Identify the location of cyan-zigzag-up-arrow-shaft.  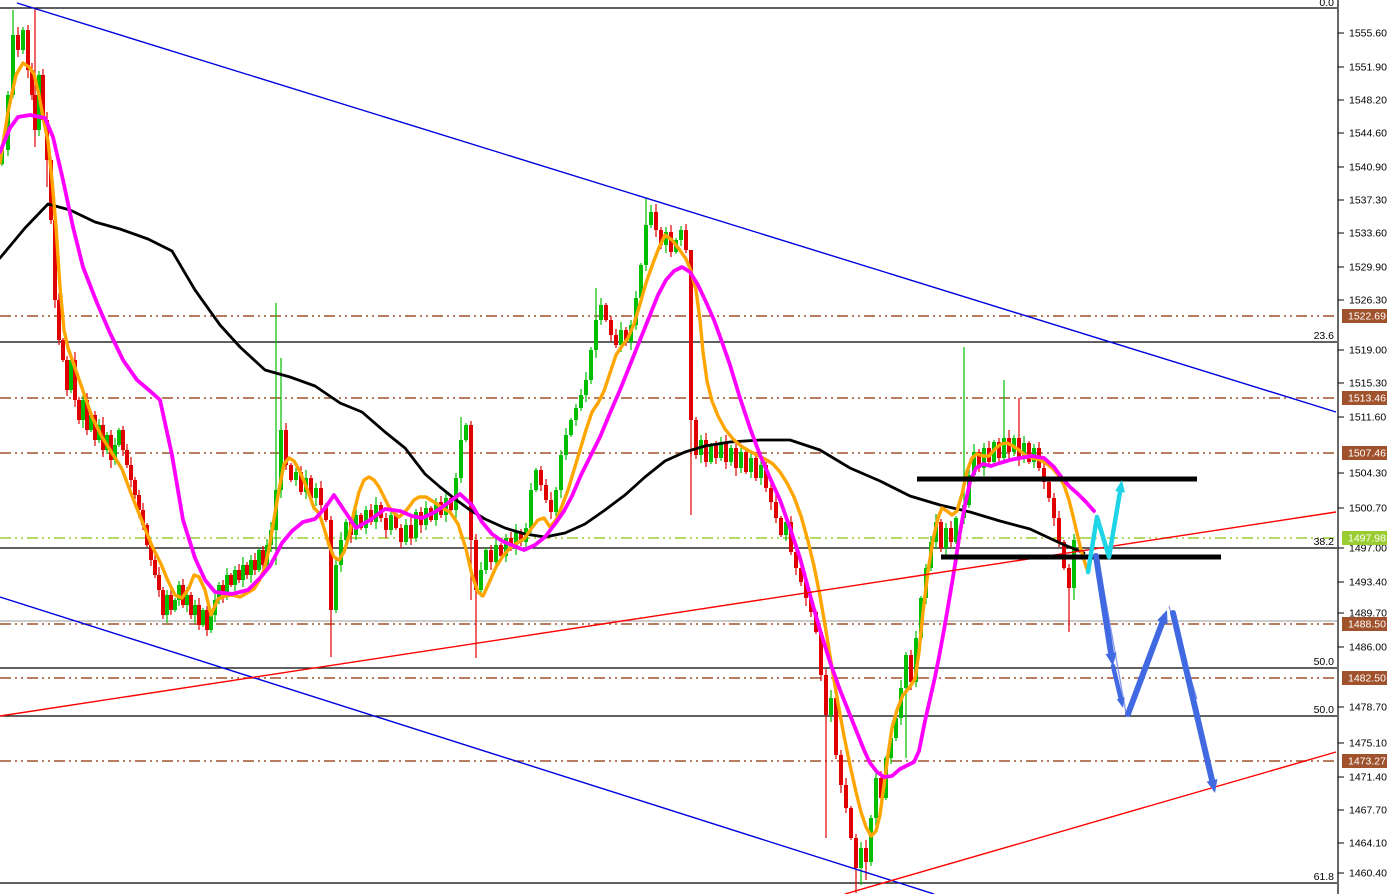
(1104, 532).